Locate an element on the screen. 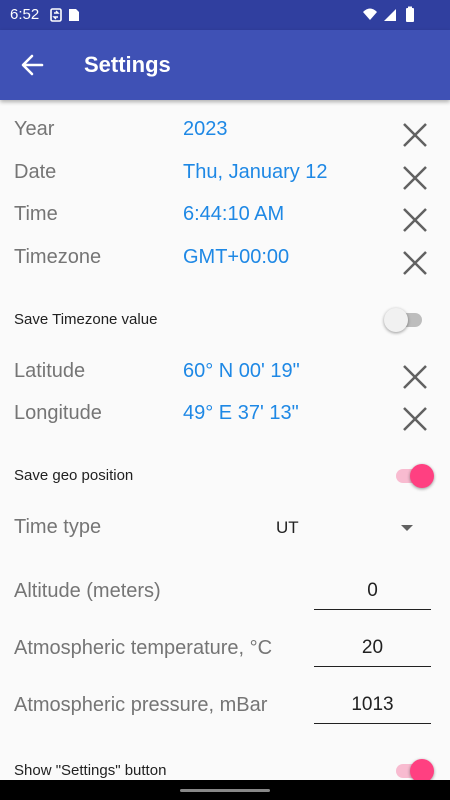 Image resolution: width=450 pixels, height=800 pixels. save-timezone-switch is located at coordinates (405, 320).